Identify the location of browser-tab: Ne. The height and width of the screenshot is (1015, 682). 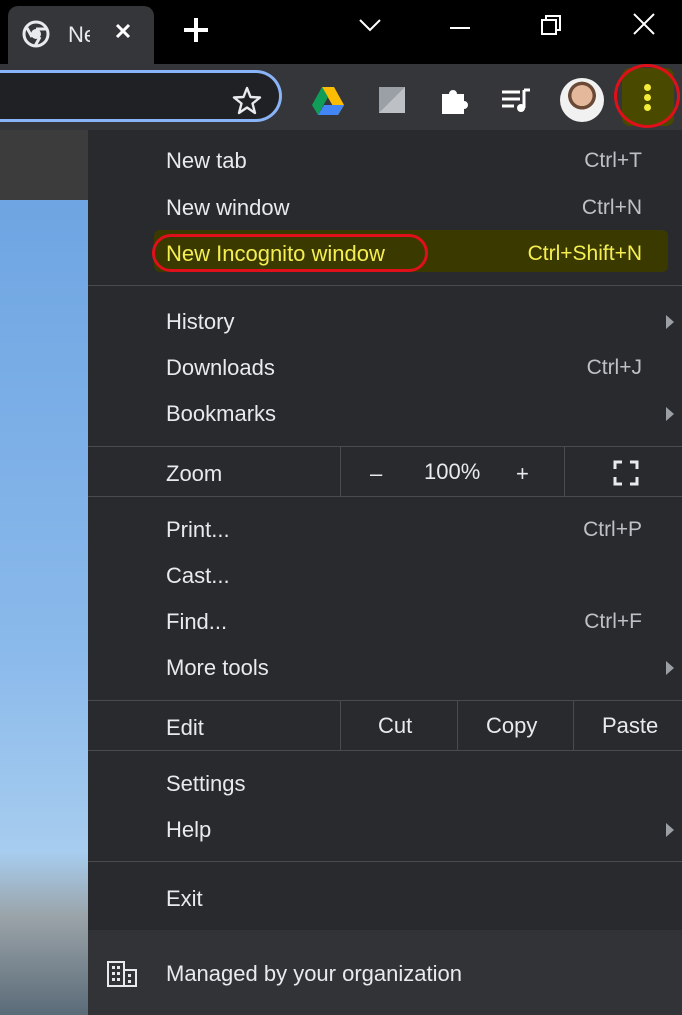
(81, 35).